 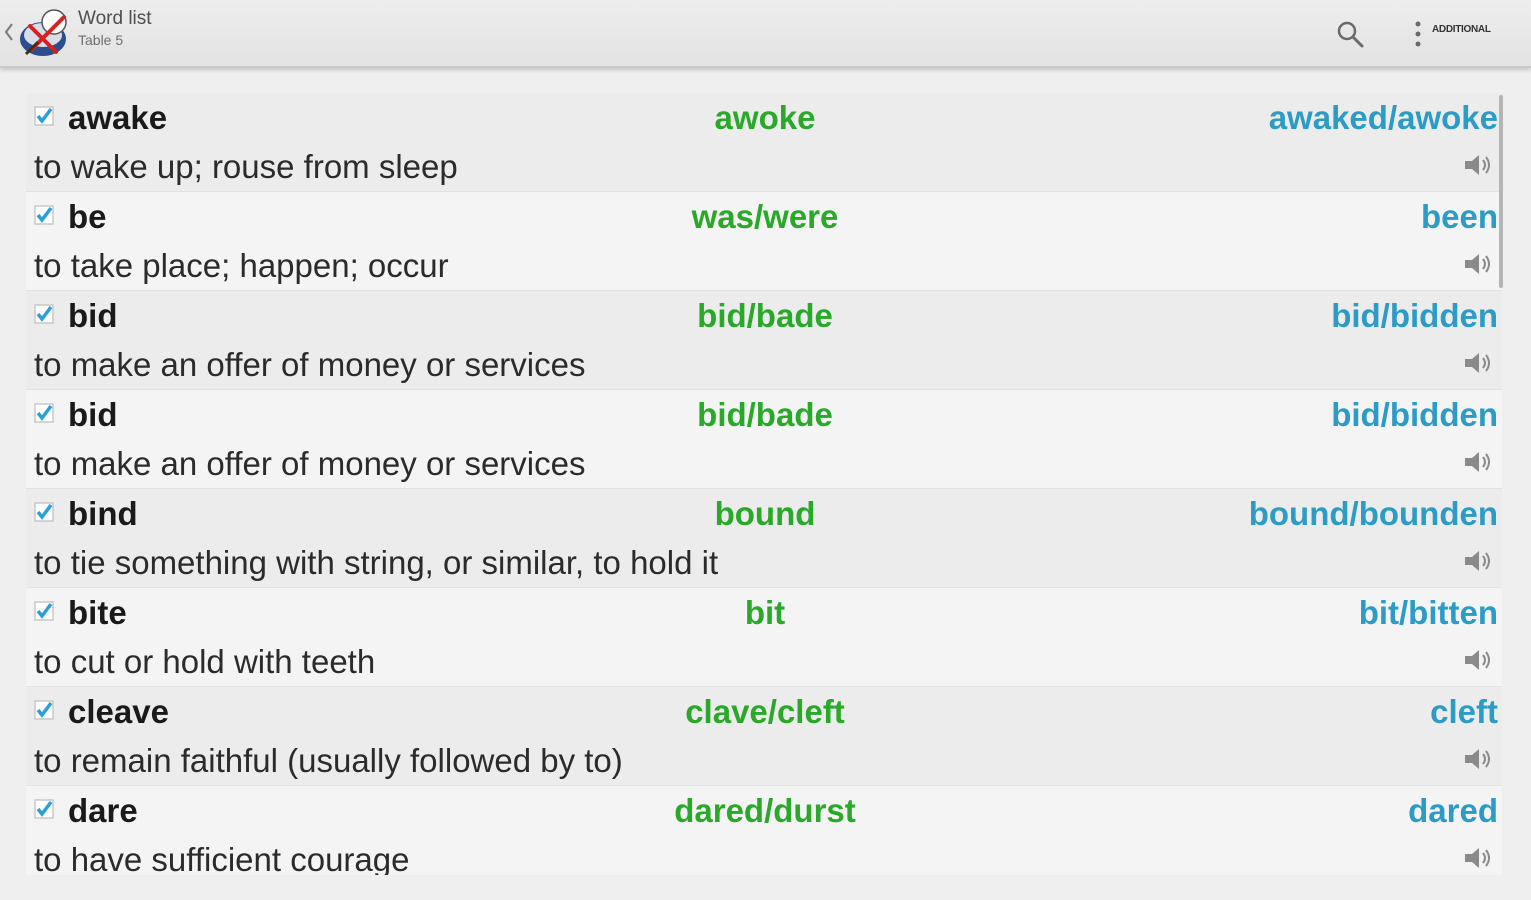 I want to click on action-bar: Word list Table 5 ADDITIONAL, so click(x=765, y=34).